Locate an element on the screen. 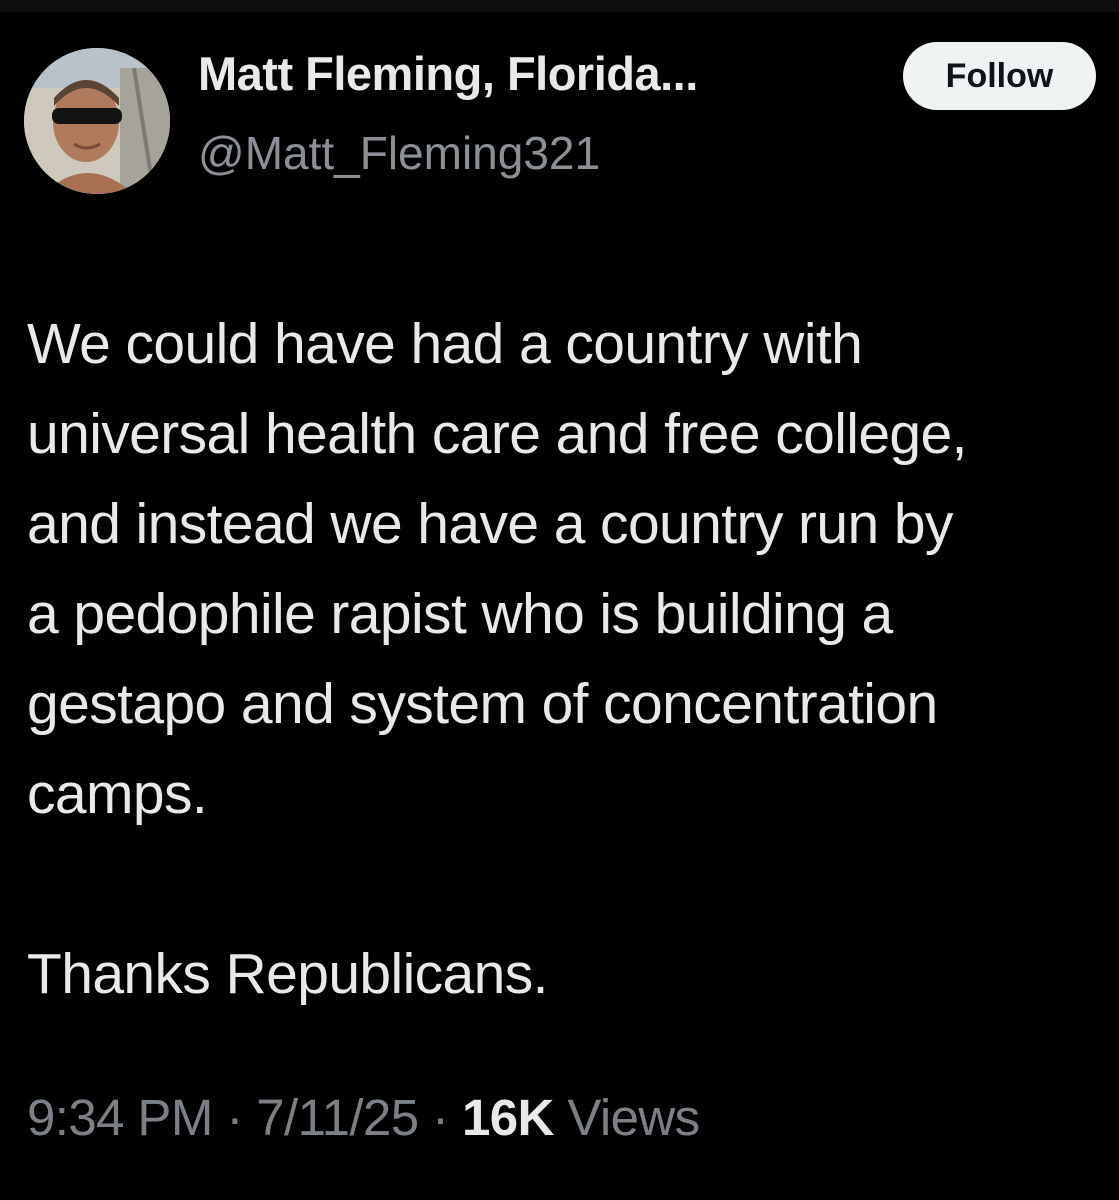 The image size is (1119, 1200). tweet-date: 7/11/25 is located at coordinates (337, 1117).